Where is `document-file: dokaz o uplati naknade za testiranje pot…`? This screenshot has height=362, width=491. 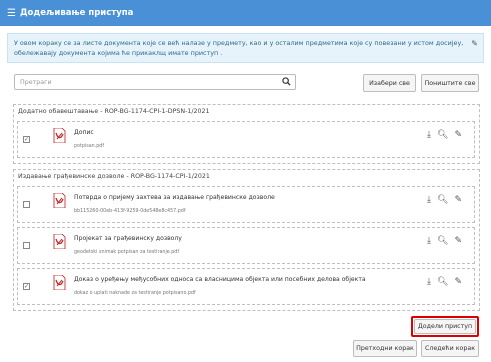 document-file: dokaz o uplati naknade za testiranje pot… is located at coordinates (135, 293).